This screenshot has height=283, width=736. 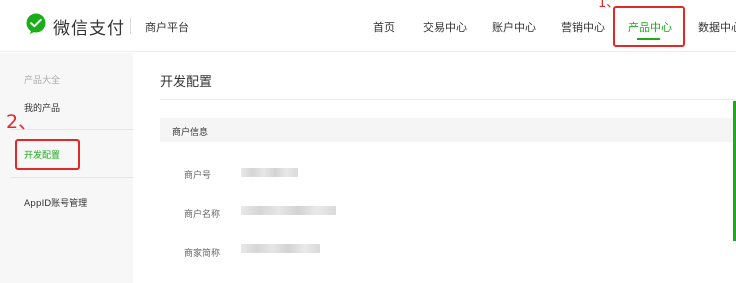 What do you see at coordinates (609, 5) in the screenshot?
I see `annotation-step-1: 1、` at bounding box center [609, 5].